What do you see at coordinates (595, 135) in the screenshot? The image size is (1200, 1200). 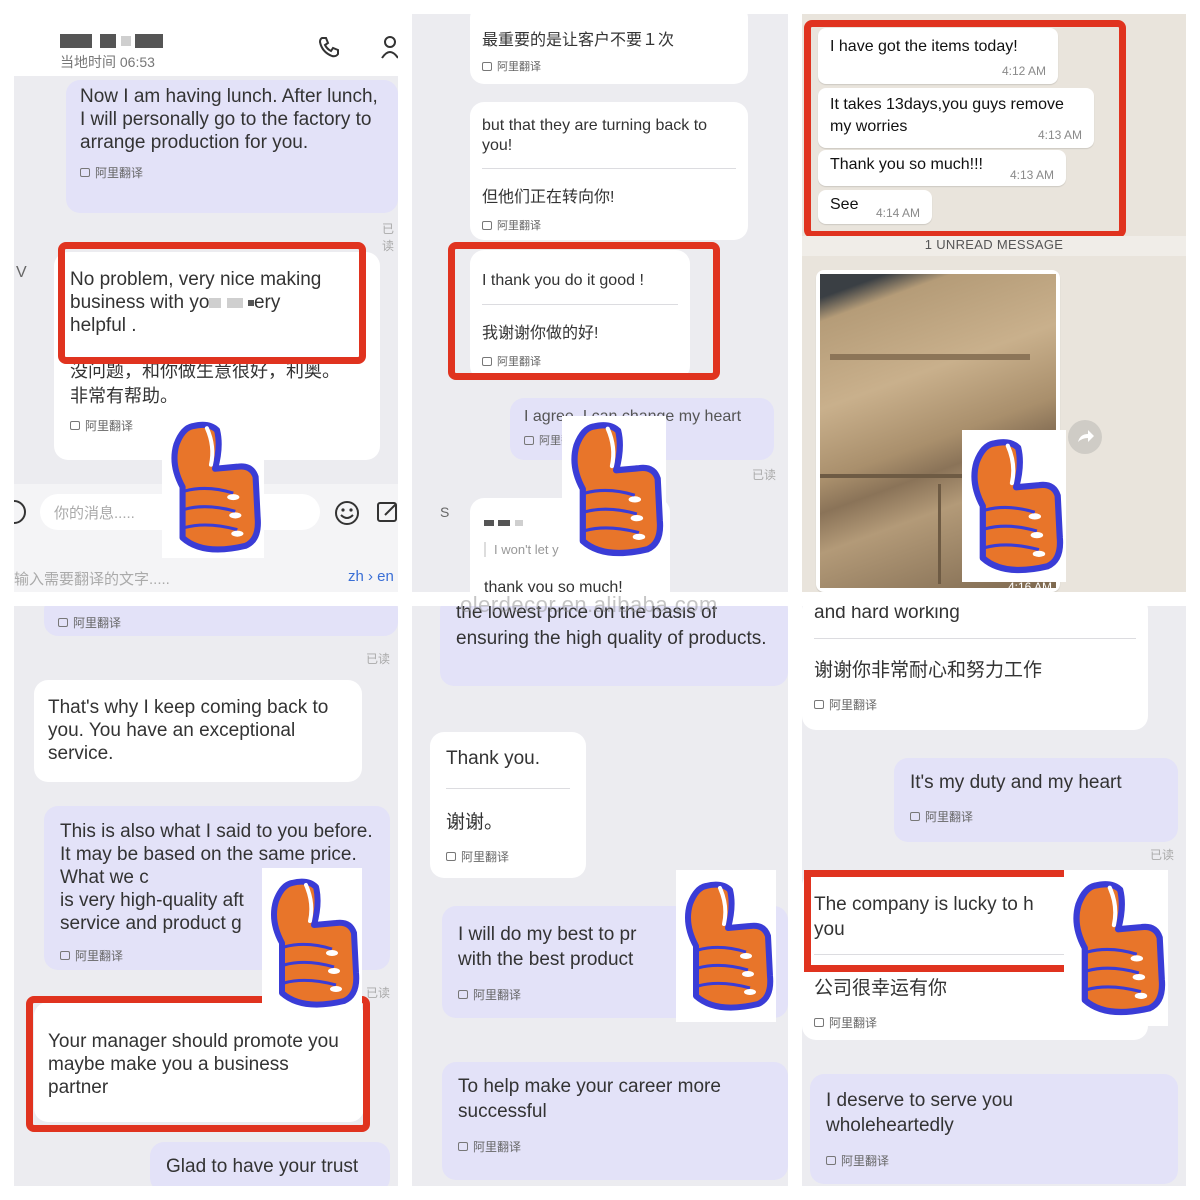 I see `message-text: but that they are turning back to you!` at bounding box center [595, 135].